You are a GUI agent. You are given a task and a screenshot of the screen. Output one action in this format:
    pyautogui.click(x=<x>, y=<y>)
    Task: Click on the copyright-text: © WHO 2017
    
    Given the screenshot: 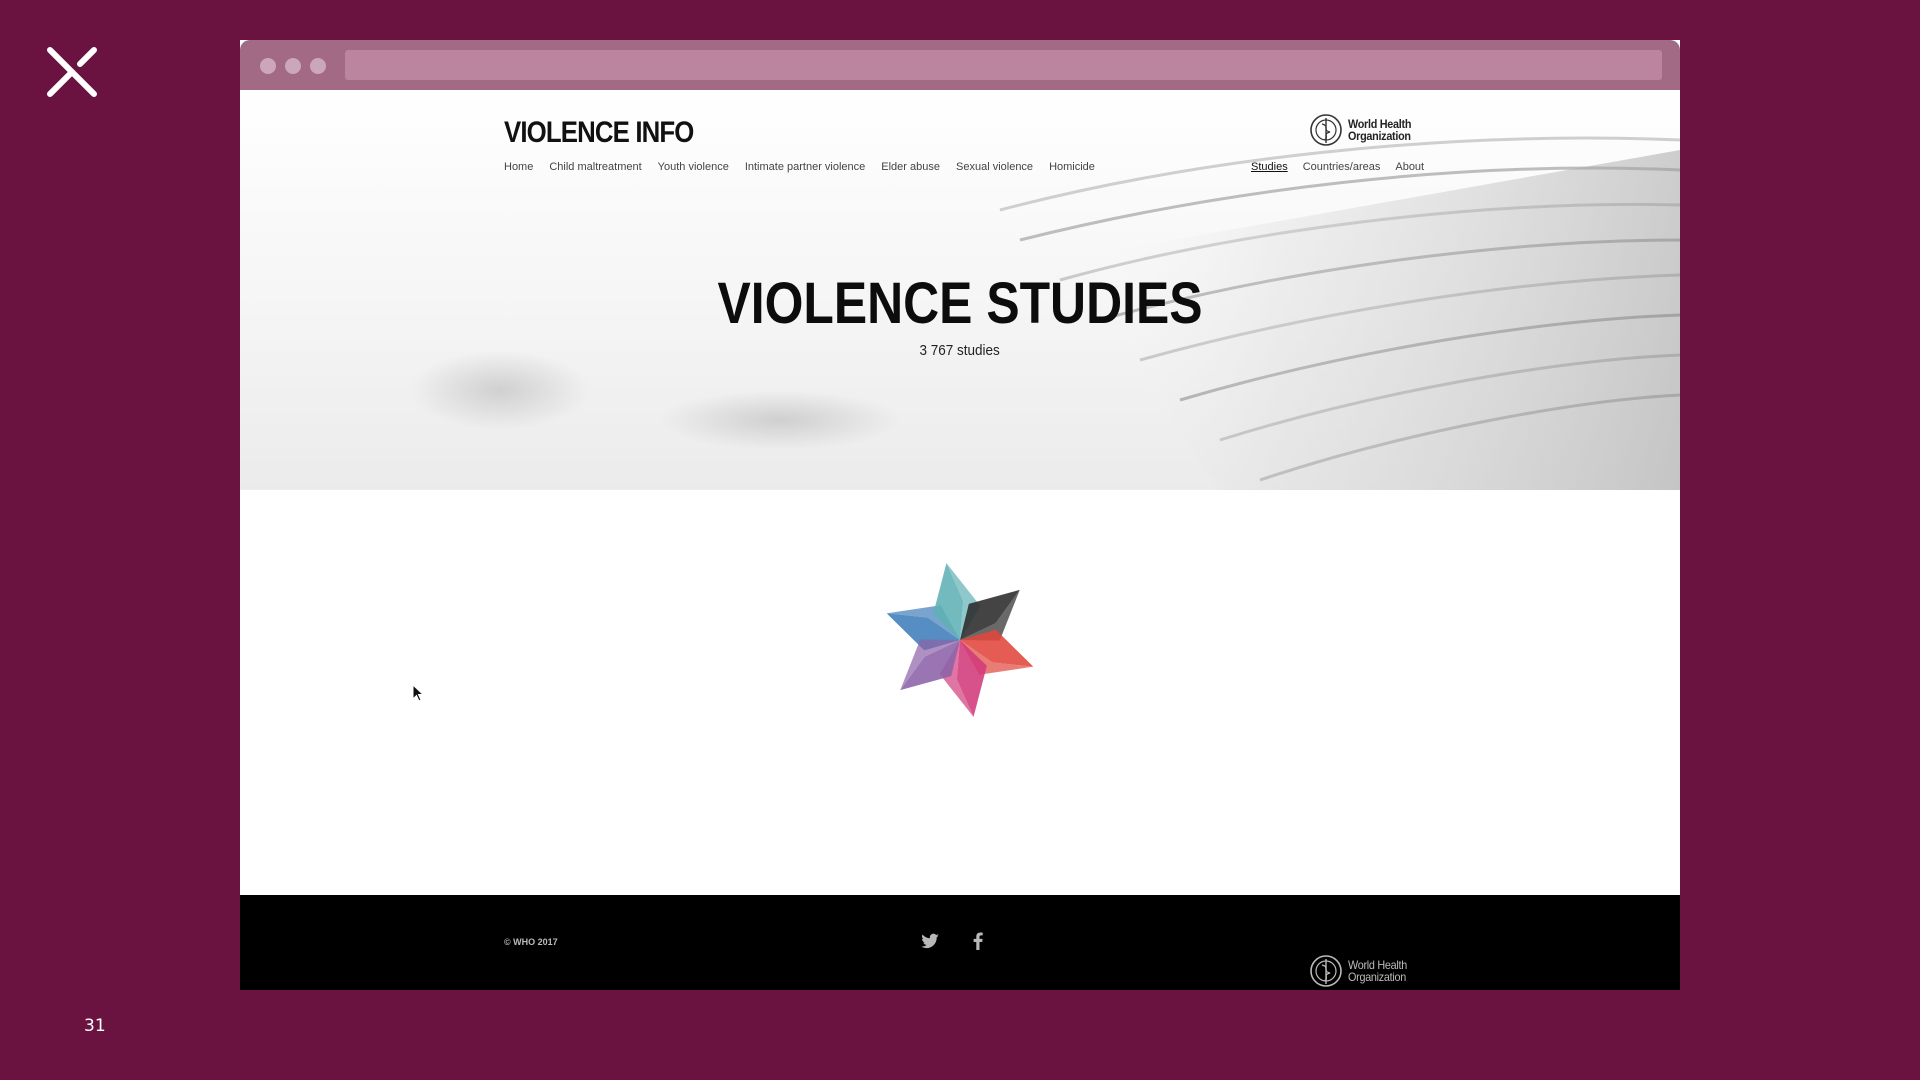 What is the action you would take?
    pyautogui.click(x=531, y=942)
    